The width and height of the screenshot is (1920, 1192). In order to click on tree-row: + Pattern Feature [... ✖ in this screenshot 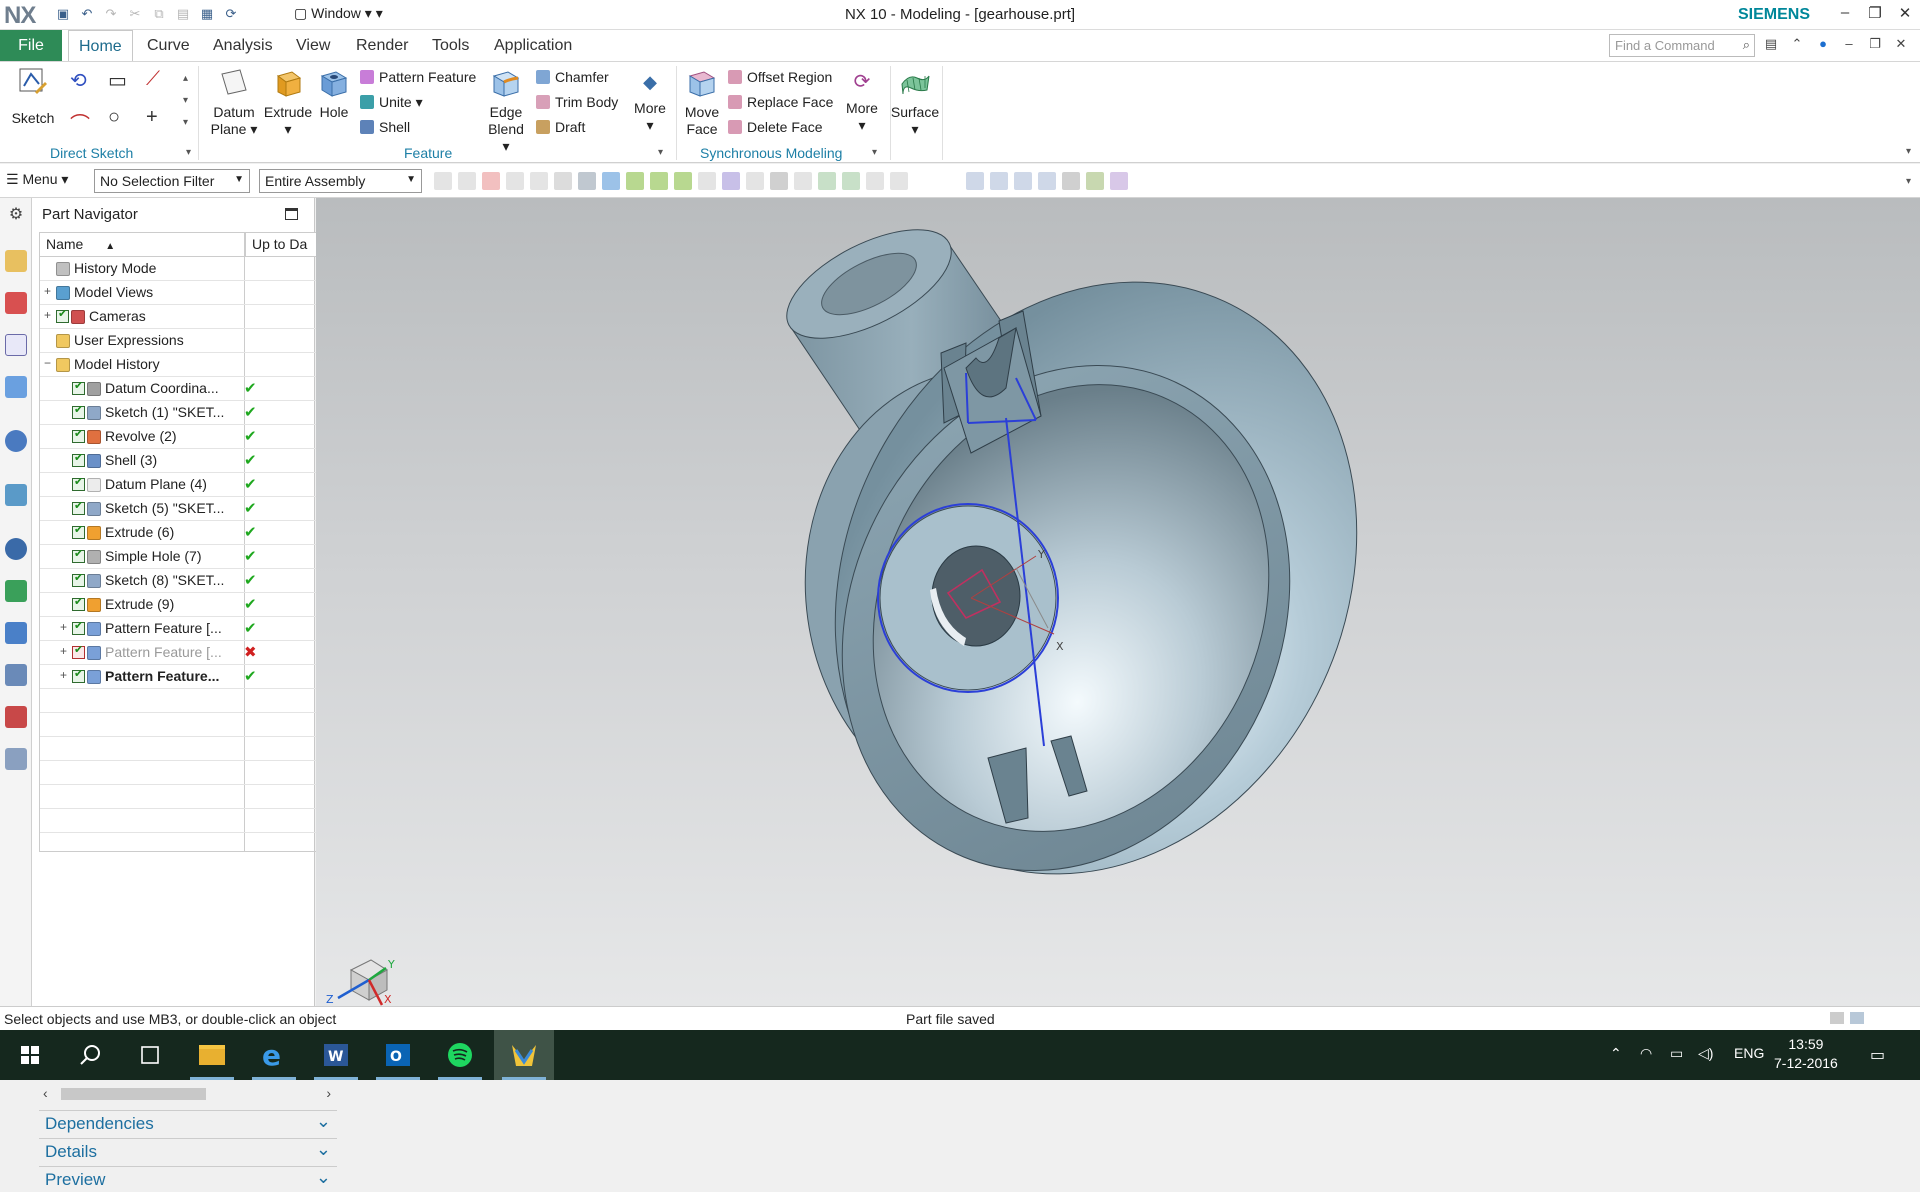, I will do `click(188, 653)`.